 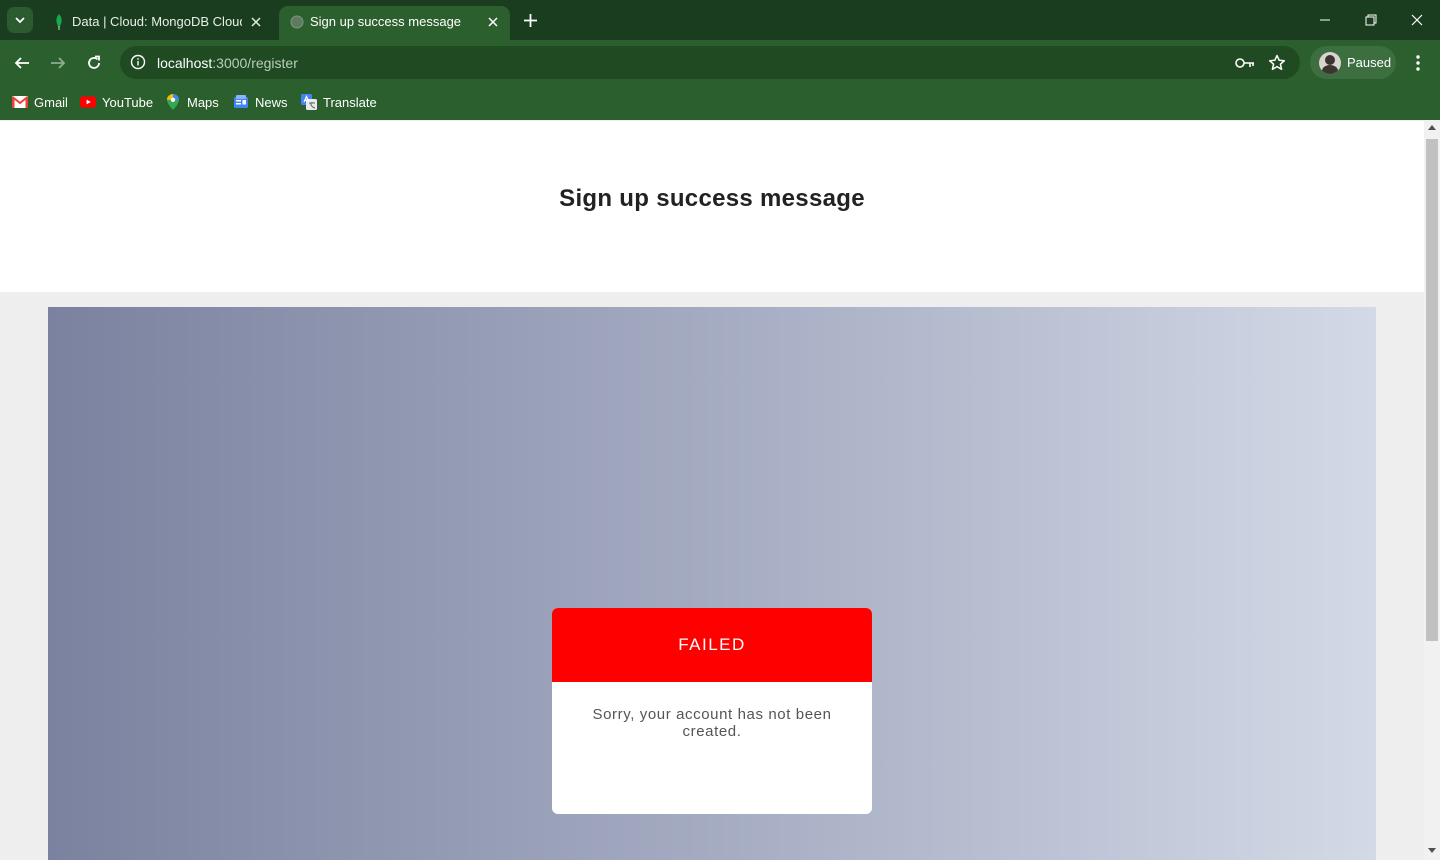 What do you see at coordinates (271, 102) in the screenshot?
I see `bookmark-label: News` at bounding box center [271, 102].